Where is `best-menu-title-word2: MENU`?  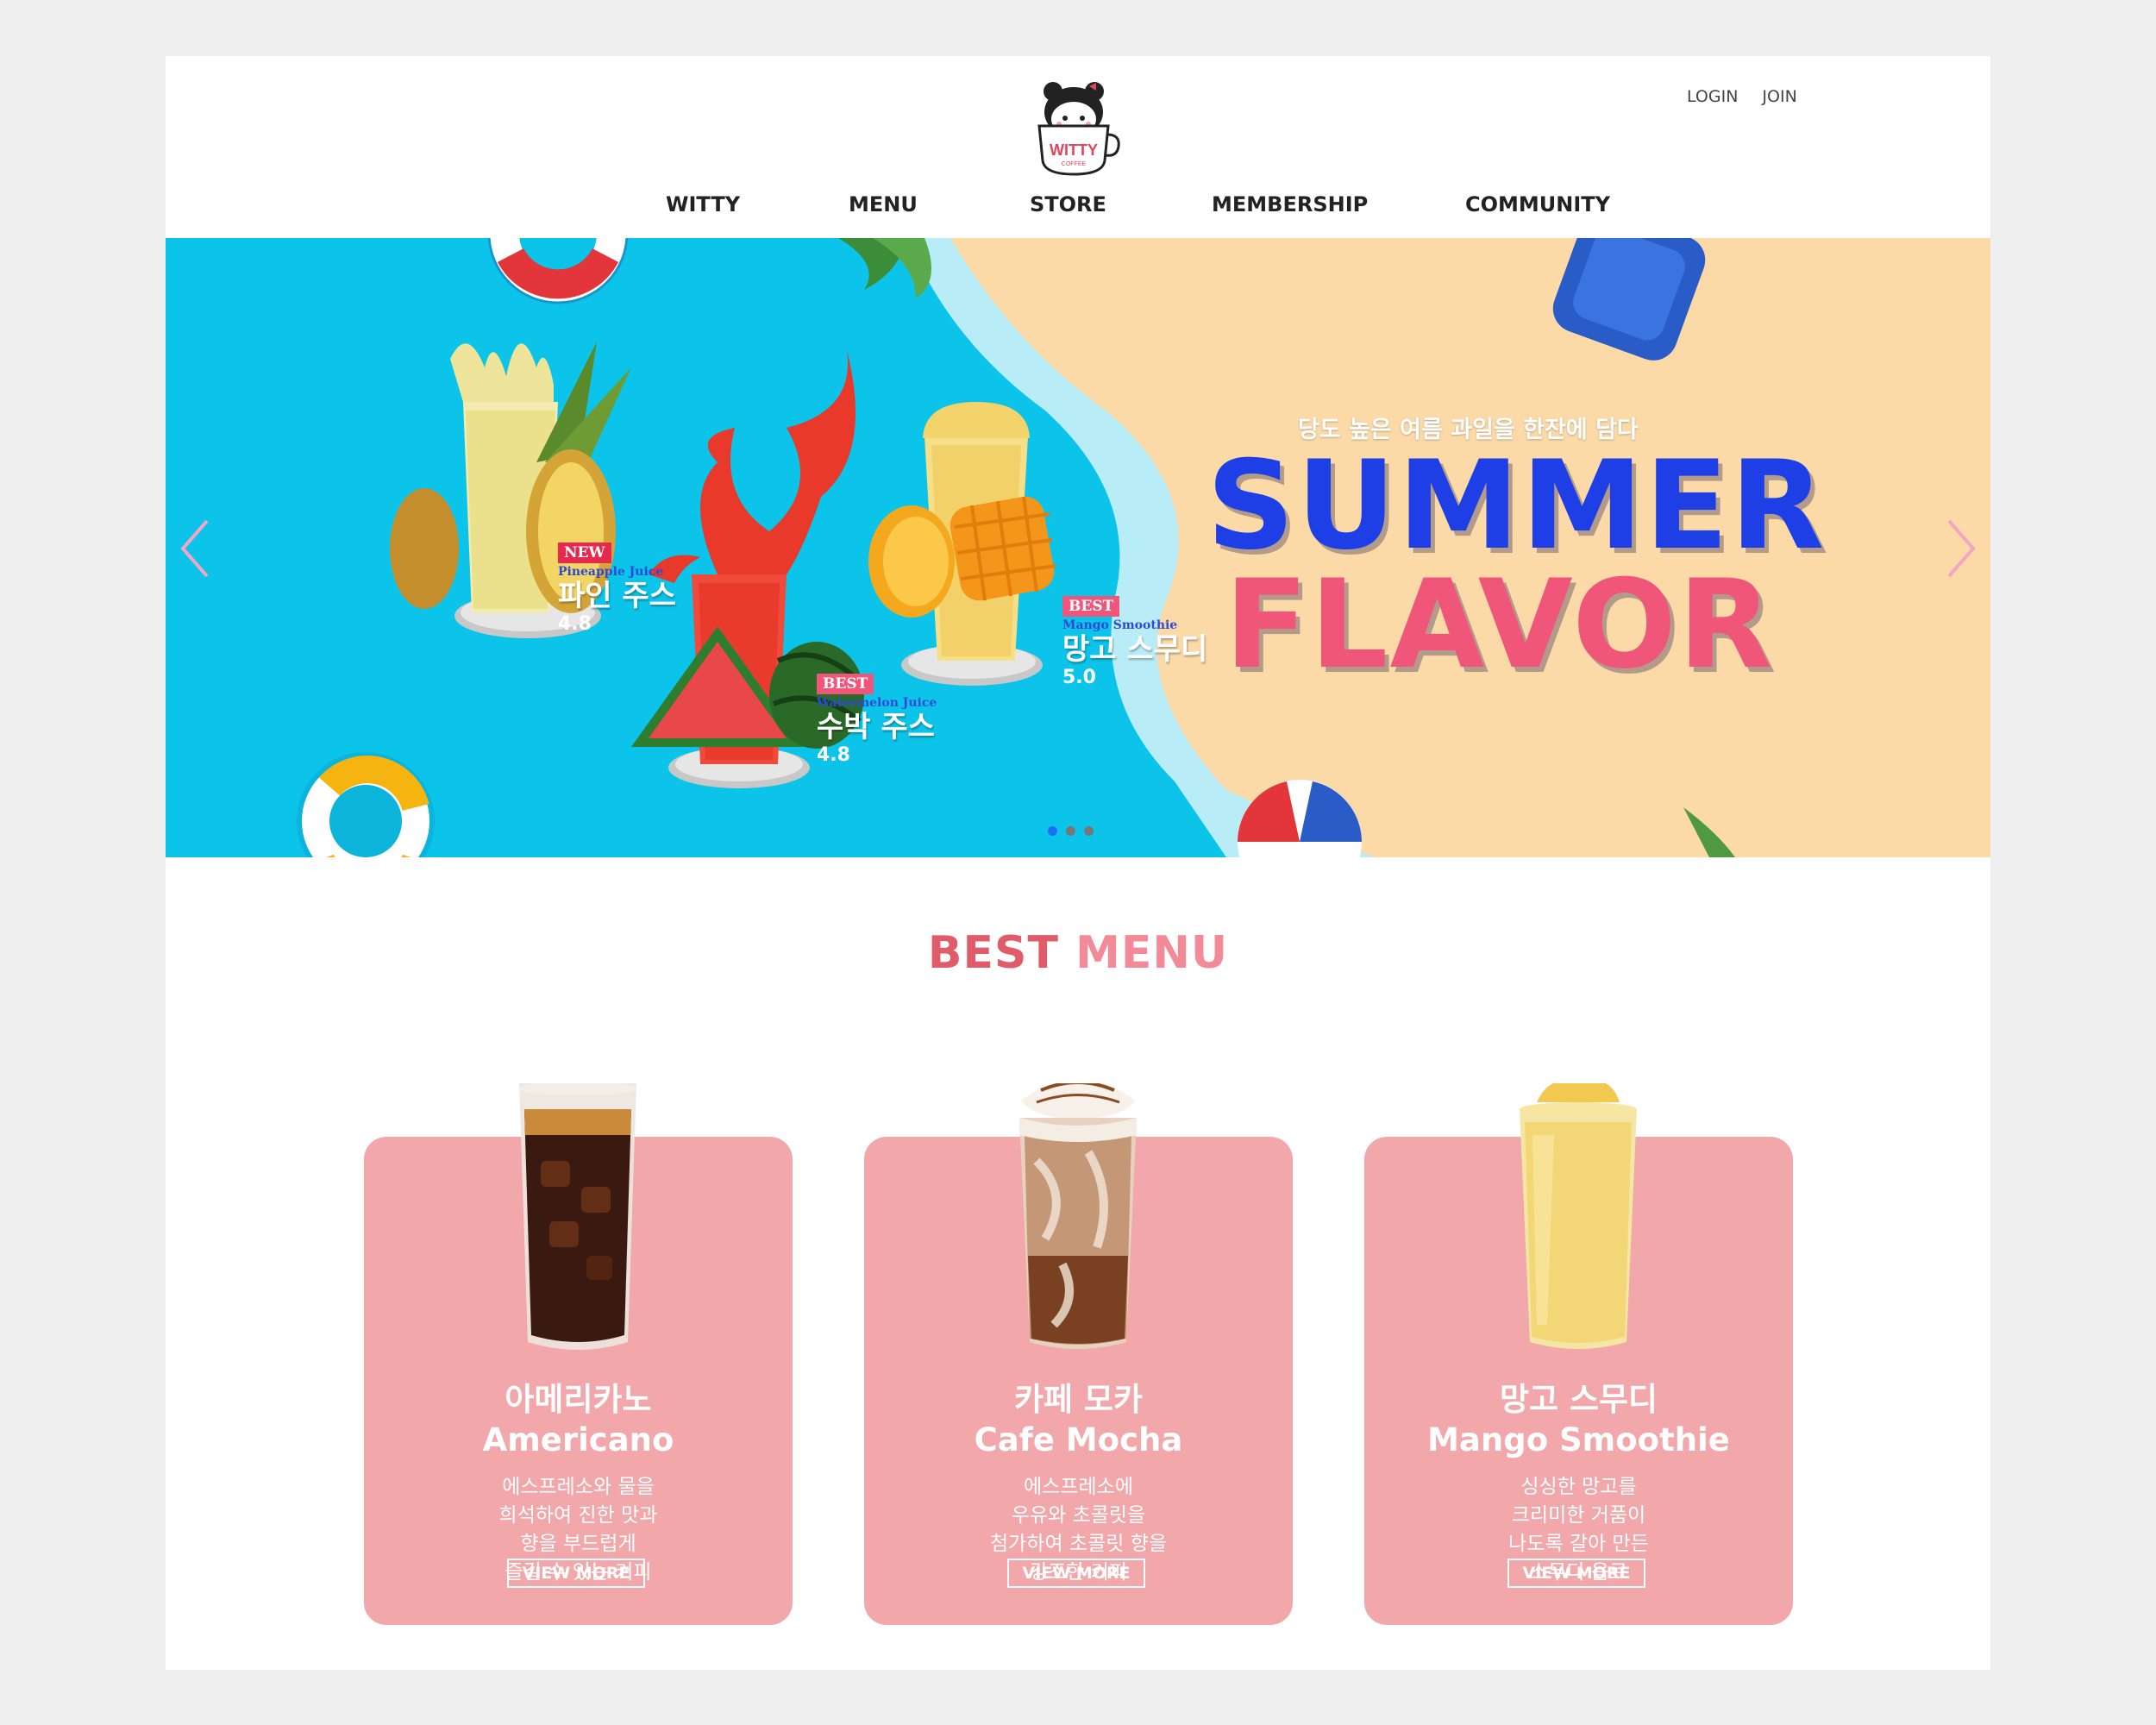 best-menu-title-word2: MENU is located at coordinates (1152, 953).